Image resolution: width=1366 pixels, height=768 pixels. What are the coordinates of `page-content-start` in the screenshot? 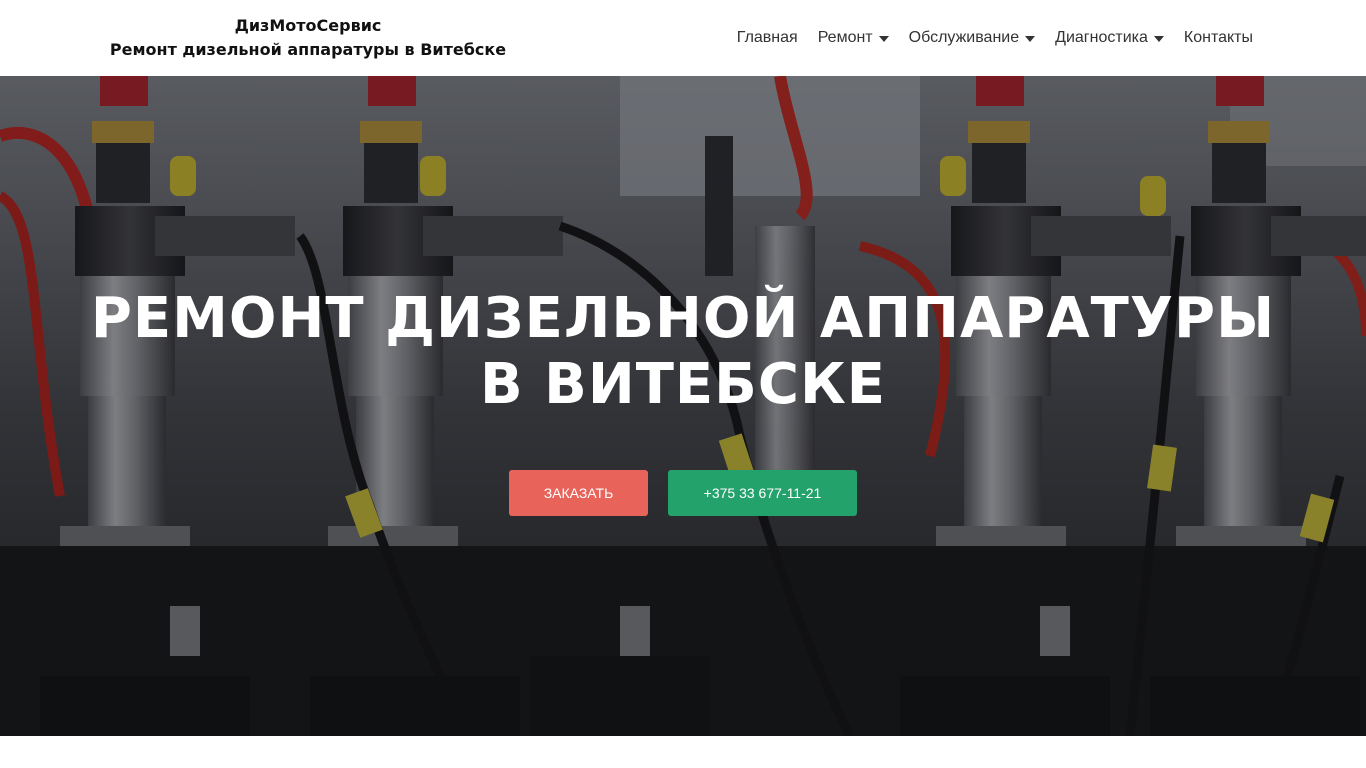 It's located at (683, 752).